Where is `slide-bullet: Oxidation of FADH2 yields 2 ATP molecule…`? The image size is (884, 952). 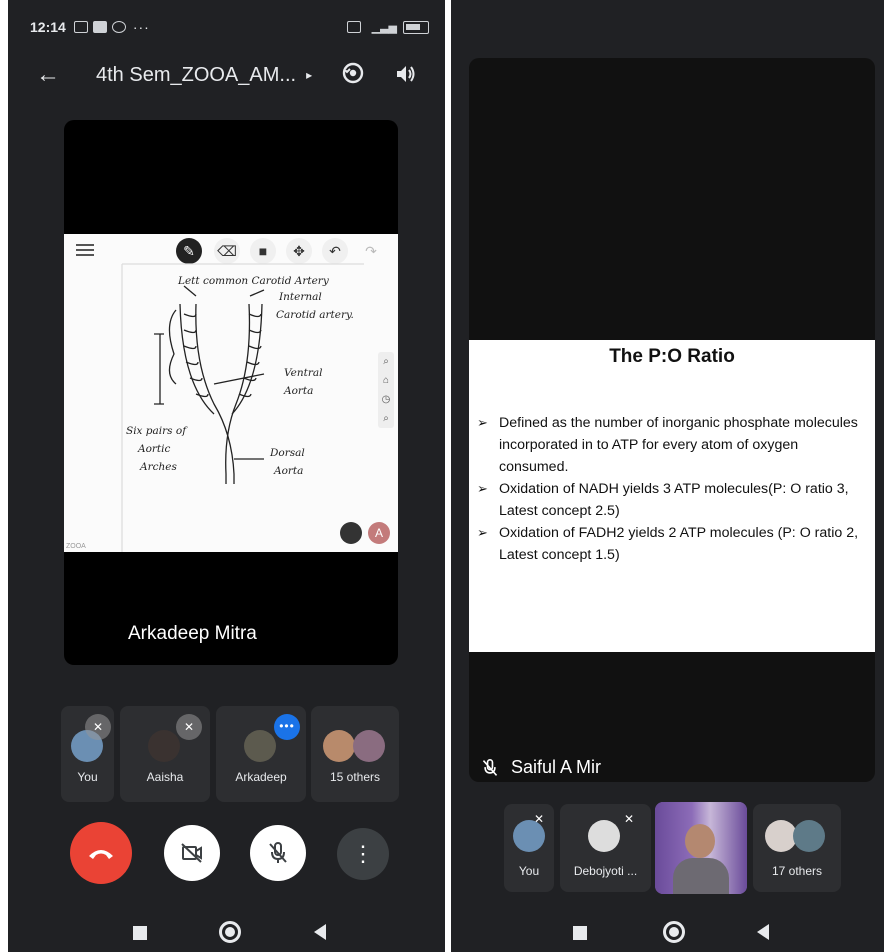 slide-bullet: Oxidation of FADH2 yields 2 ATP molecule… is located at coordinates (671, 544).